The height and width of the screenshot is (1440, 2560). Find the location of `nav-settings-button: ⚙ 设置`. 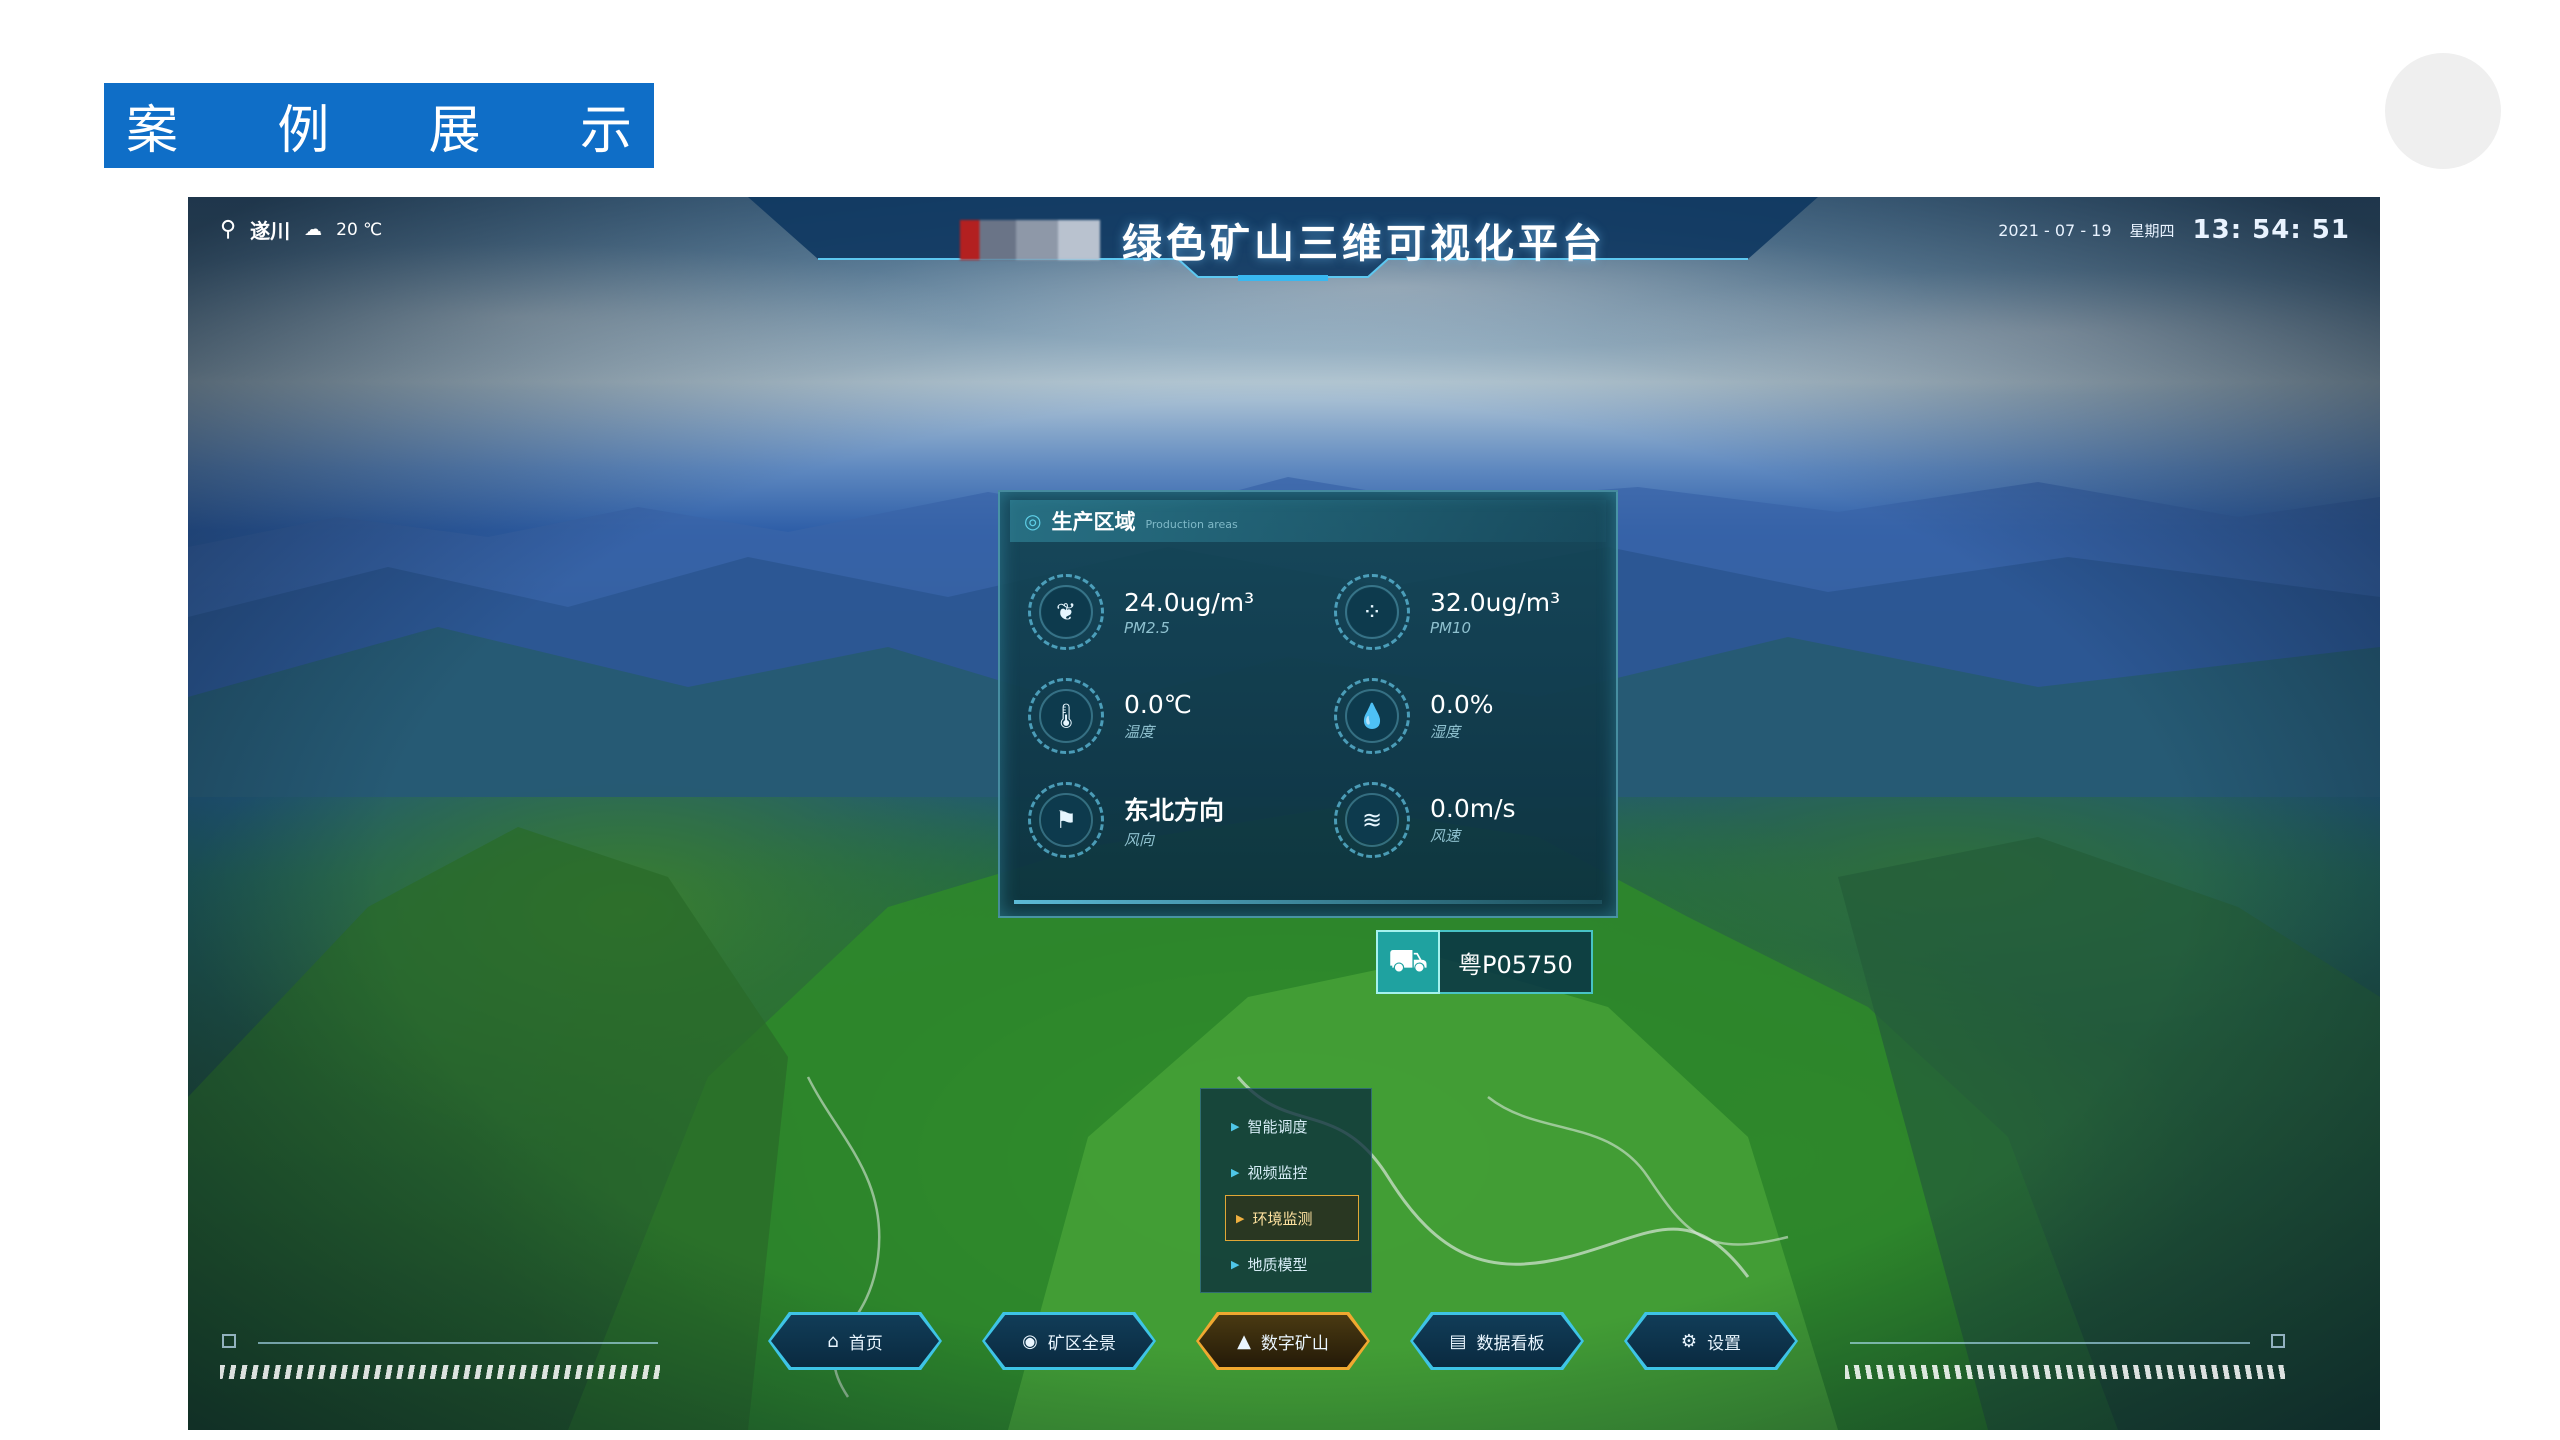

nav-settings-button: ⚙ 设置 is located at coordinates (1711, 1341).